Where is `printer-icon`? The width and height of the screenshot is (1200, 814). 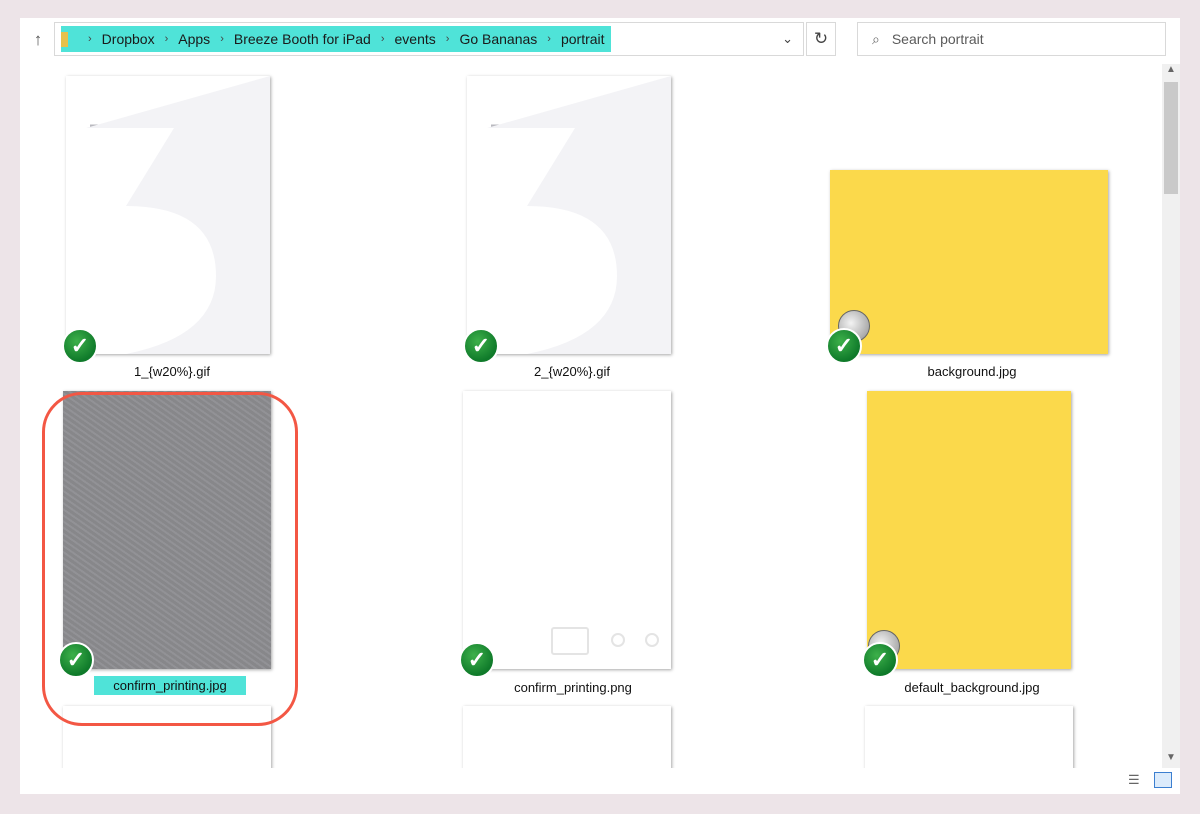 printer-icon is located at coordinates (570, 641).